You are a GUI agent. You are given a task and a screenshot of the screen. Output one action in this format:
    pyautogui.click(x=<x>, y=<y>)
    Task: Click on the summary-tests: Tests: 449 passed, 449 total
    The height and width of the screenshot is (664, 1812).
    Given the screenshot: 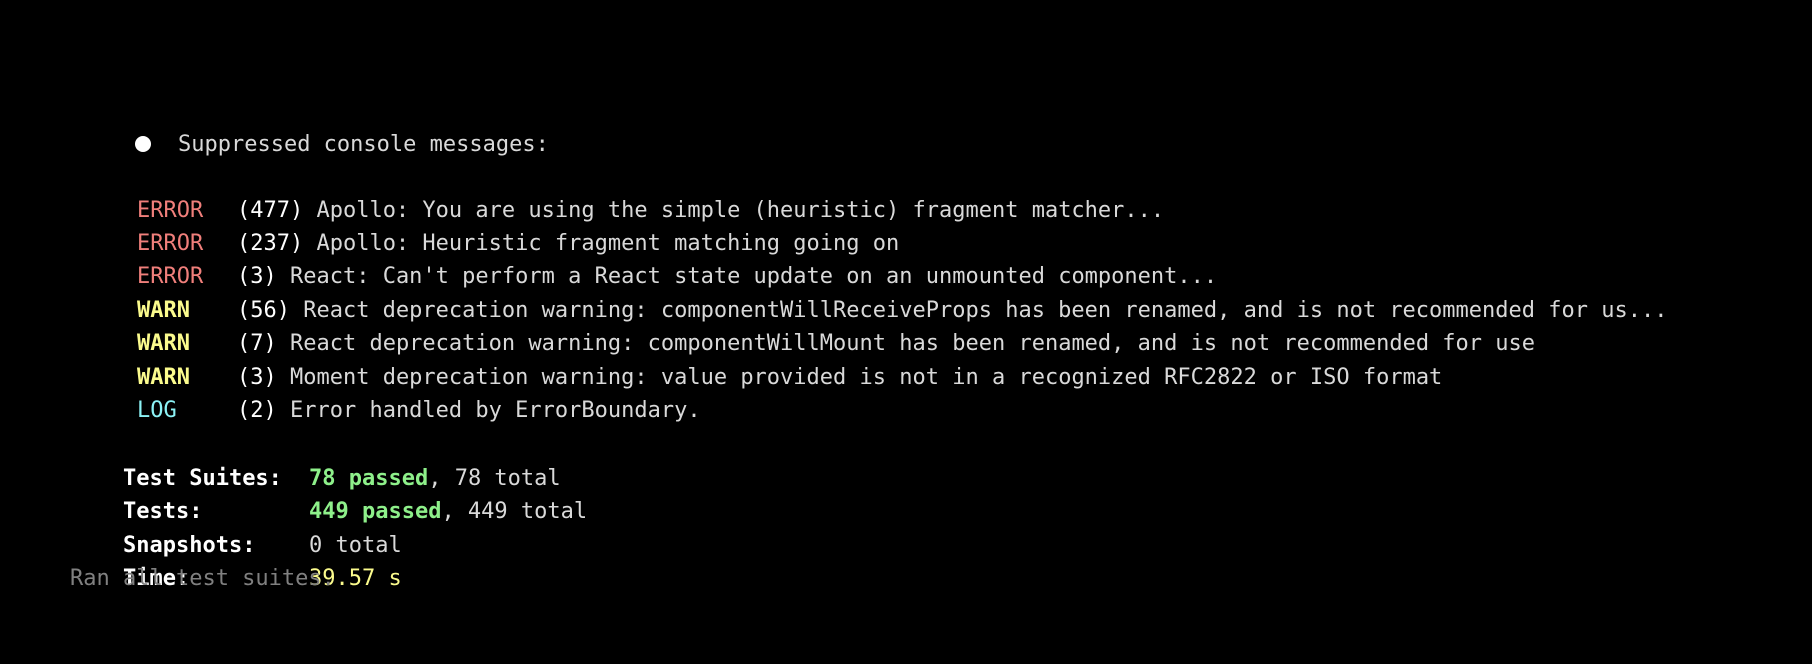 What is the action you would take?
    pyautogui.click(x=328, y=492)
    